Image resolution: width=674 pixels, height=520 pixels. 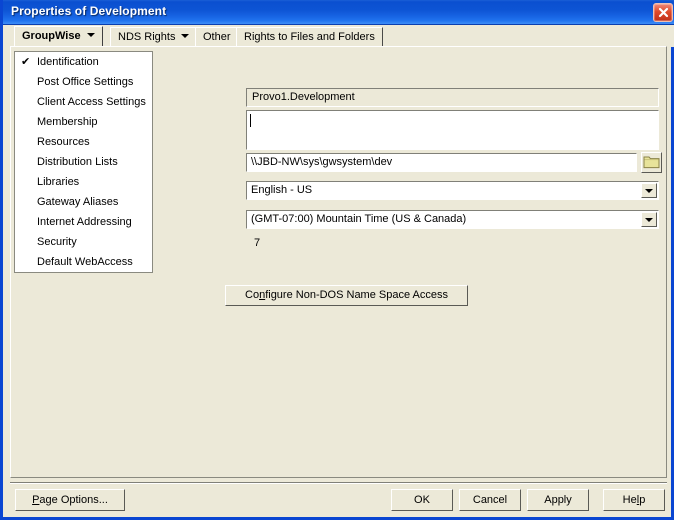 I want to click on configure-non-dos-name-space-access-button: Configure Non-DOS Name Space Access, so click(x=346, y=295).